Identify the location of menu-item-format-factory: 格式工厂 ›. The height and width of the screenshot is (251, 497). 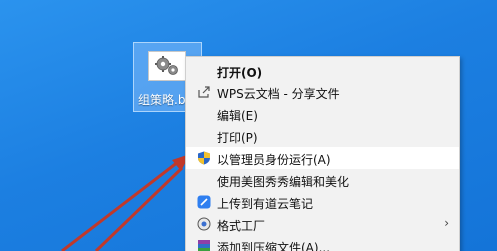
(322, 224).